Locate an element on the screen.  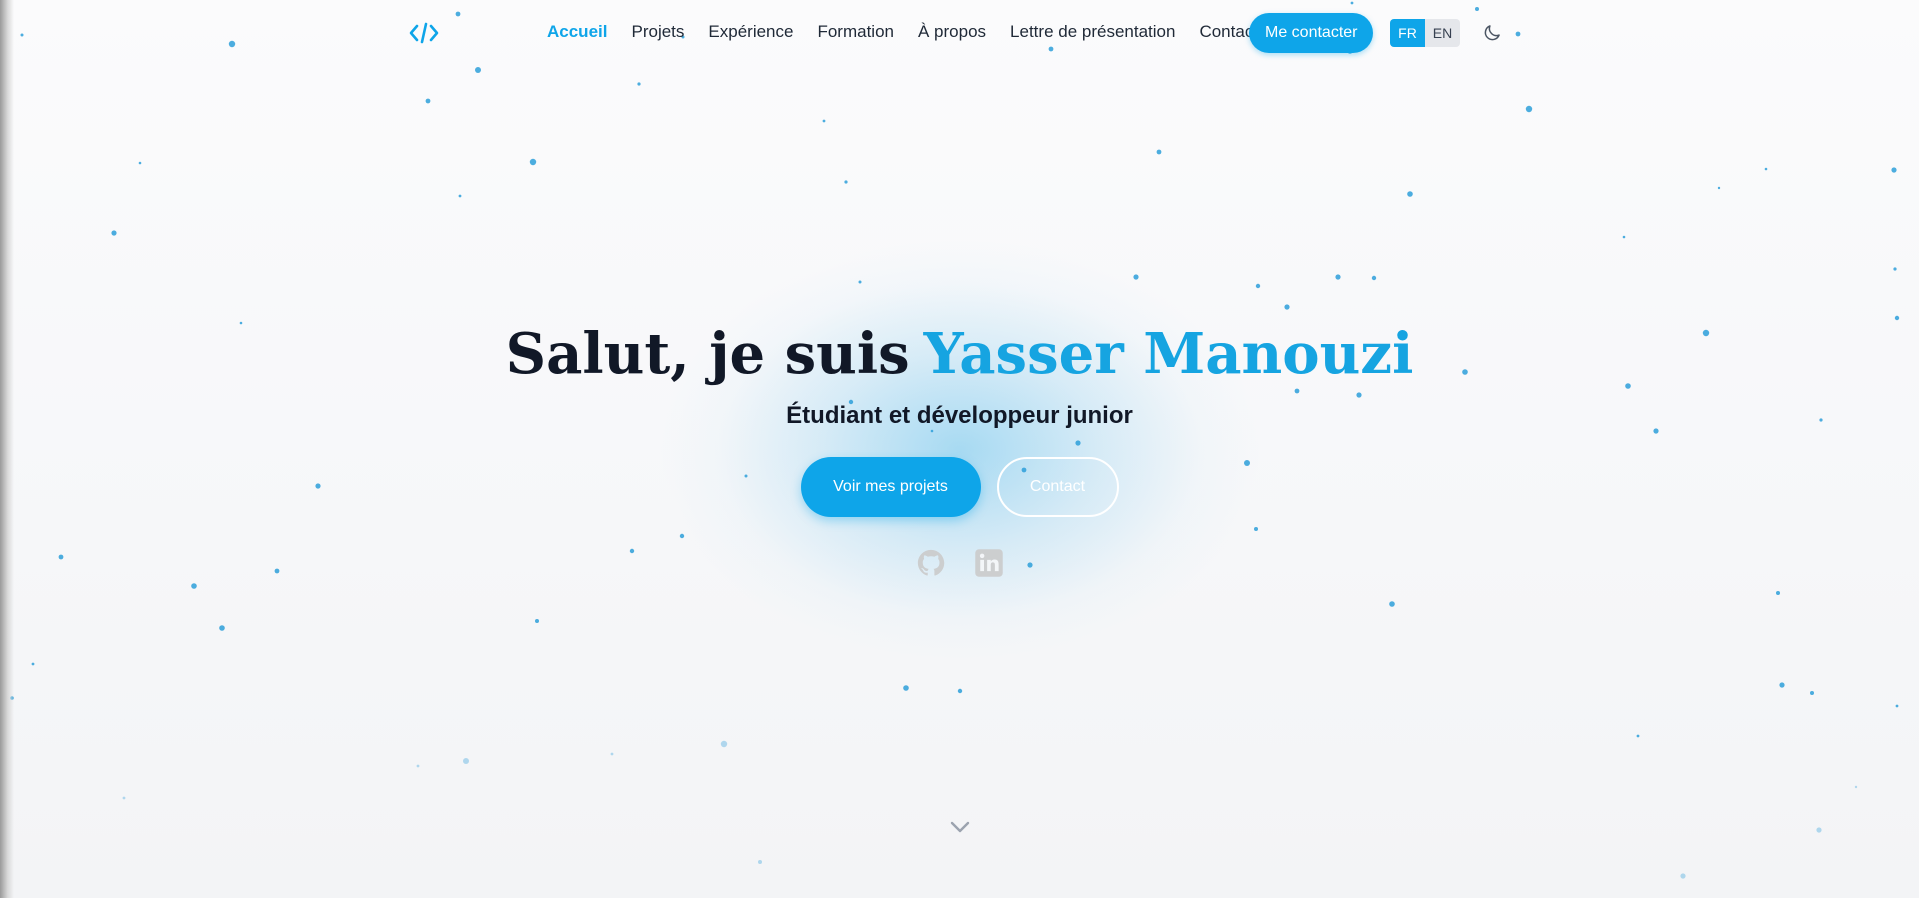
hero-subtitle: Étudiant et développeur junior is located at coordinates (959, 415).